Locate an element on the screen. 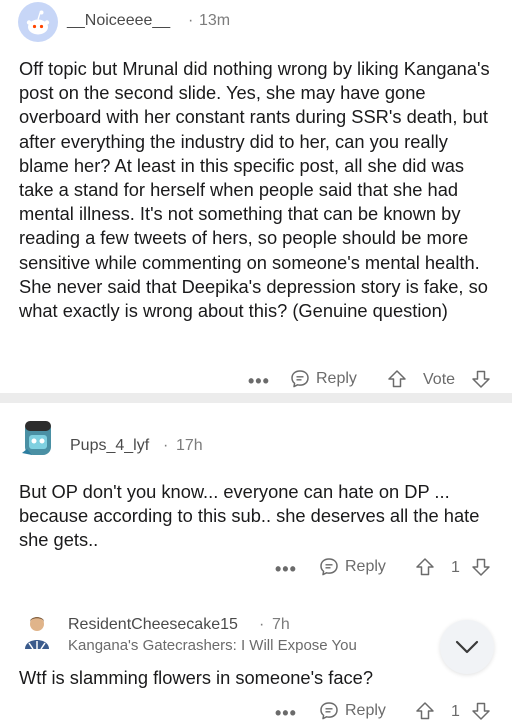 This screenshot has height=725, width=512. snoo-avatar-icon is located at coordinates (38, 22).